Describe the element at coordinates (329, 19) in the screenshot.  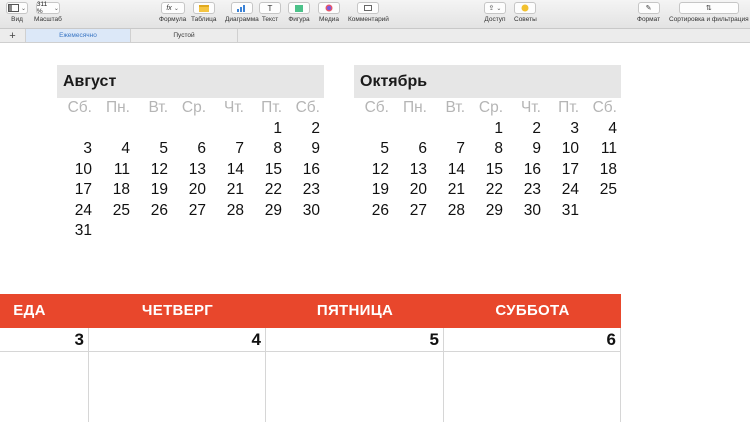
I see `media-label: Медиа` at that location.